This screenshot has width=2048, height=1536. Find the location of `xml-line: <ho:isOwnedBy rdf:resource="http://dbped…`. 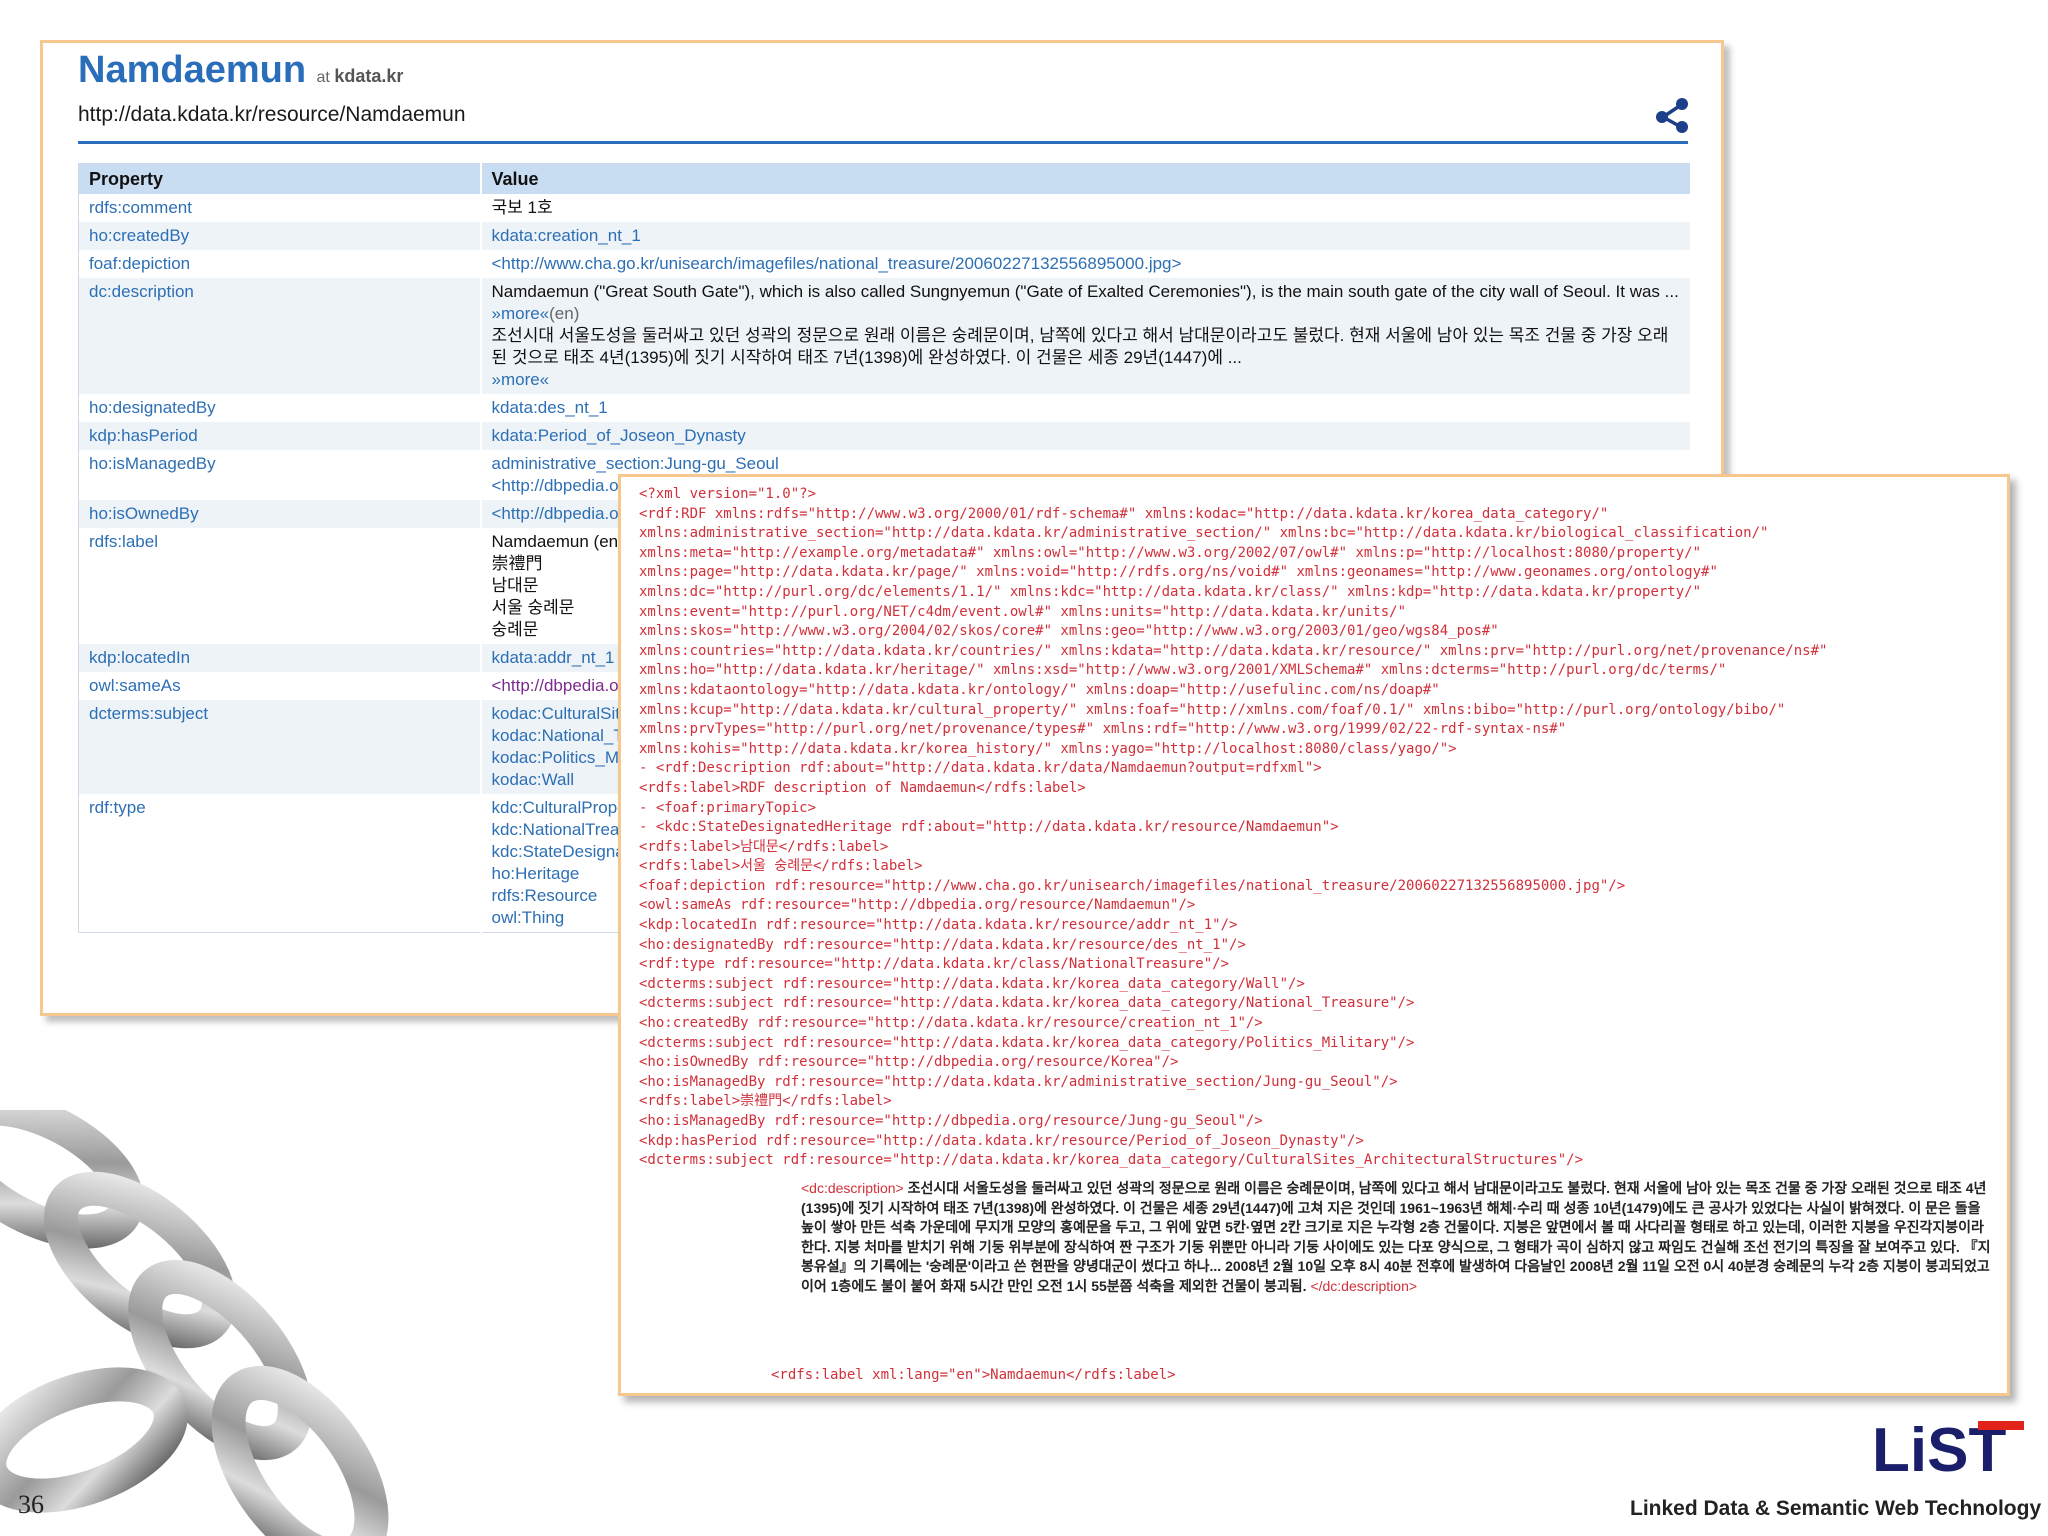

xml-line: <ho:isOwnedBy rdf:resource="http://dbped… is located at coordinates (909, 1062).